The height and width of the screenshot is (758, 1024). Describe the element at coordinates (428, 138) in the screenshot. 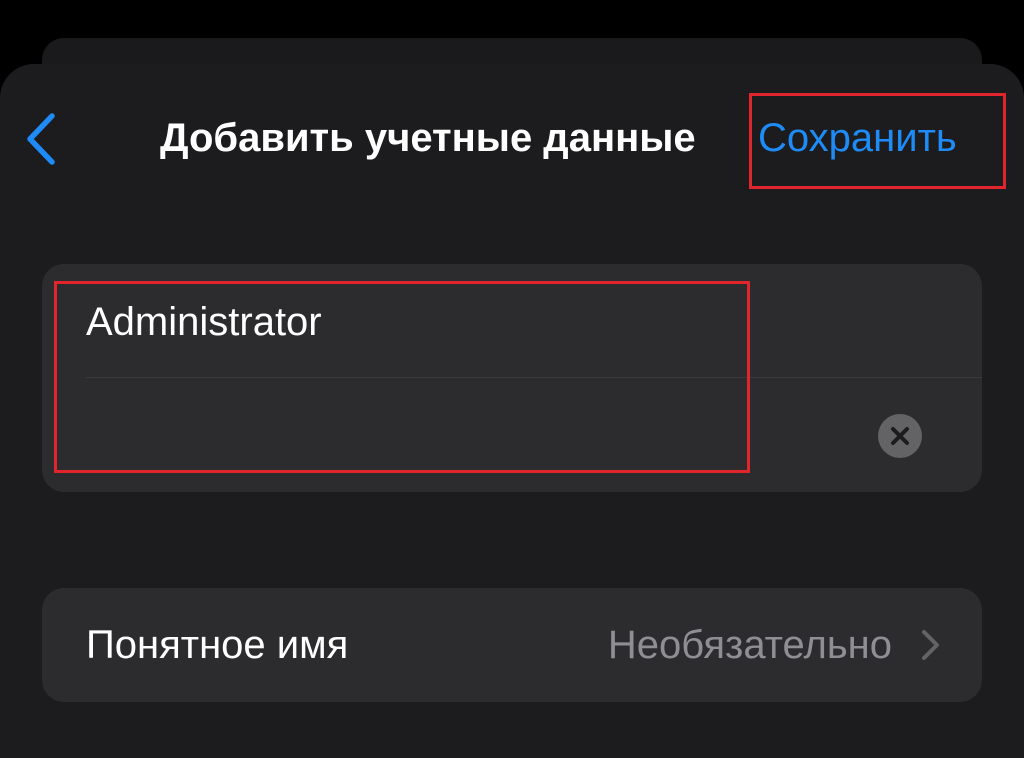

I see `page-title: Добавить учетные данные` at that location.